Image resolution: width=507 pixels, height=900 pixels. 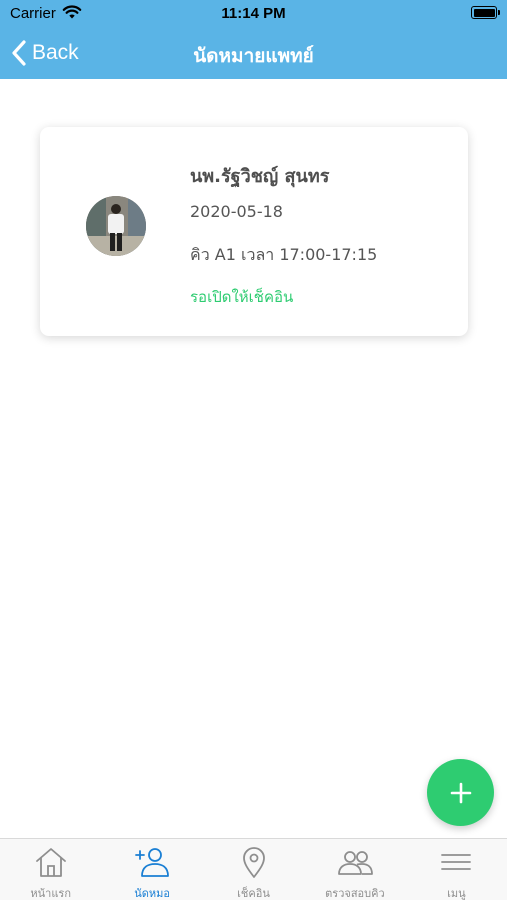 What do you see at coordinates (152, 893) in the screenshot?
I see `tab-label: นัดหมอ` at bounding box center [152, 893].